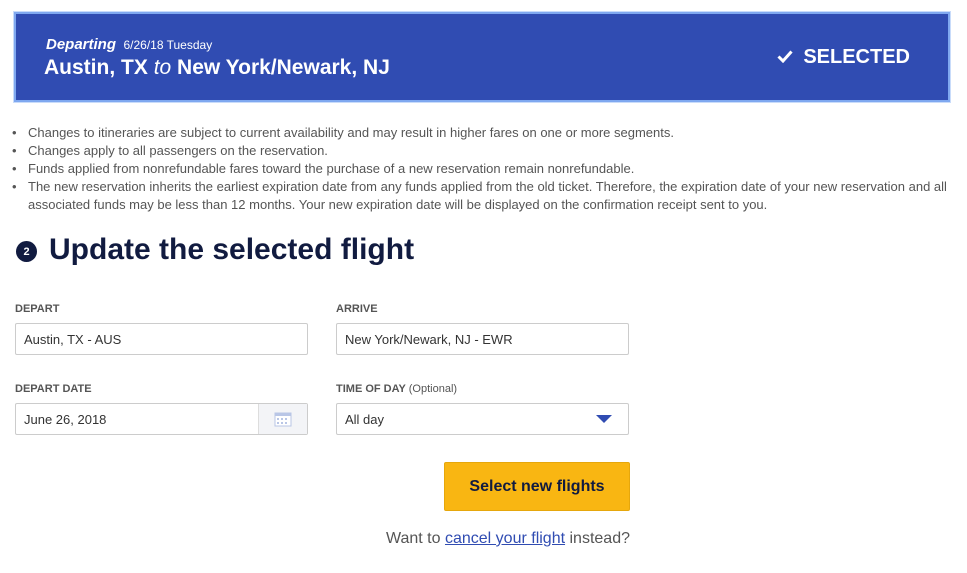 The width and height of the screenshot is (967, 573). I want to click on route-to-word: to, so click(162, 67).